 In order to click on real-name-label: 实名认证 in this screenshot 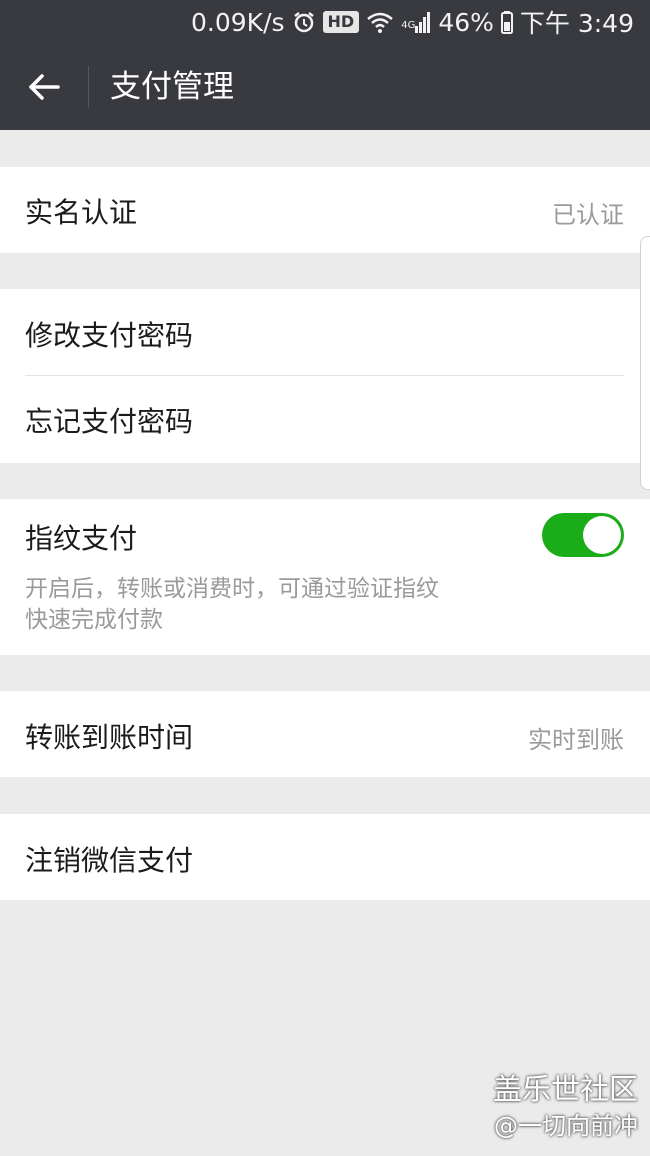, I will do `click(81, 212)`.